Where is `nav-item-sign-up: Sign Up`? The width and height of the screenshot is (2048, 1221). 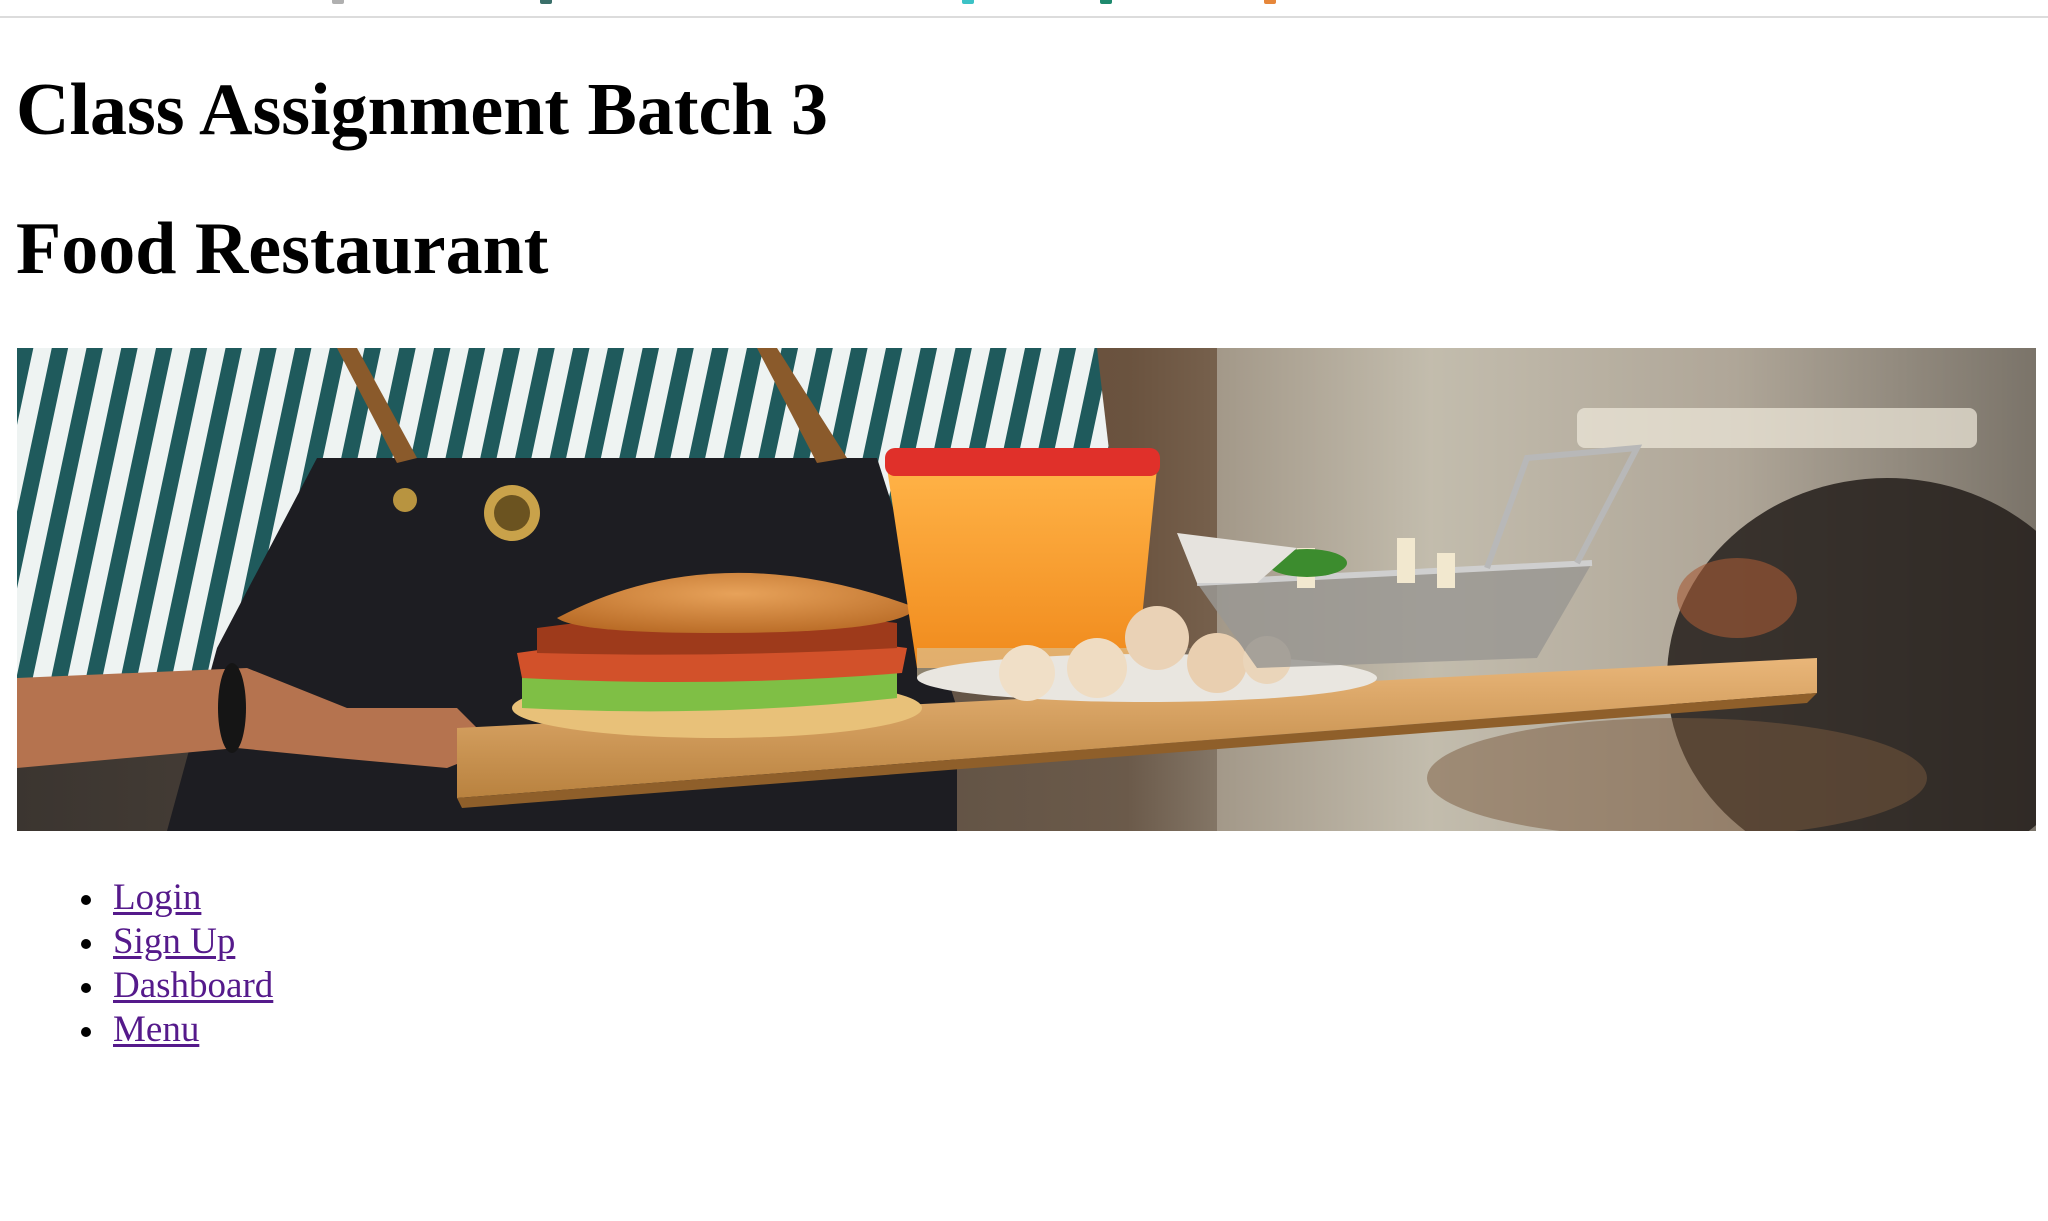
nav-item-sign-up: Sign Up is located at coordinates (172, 942).